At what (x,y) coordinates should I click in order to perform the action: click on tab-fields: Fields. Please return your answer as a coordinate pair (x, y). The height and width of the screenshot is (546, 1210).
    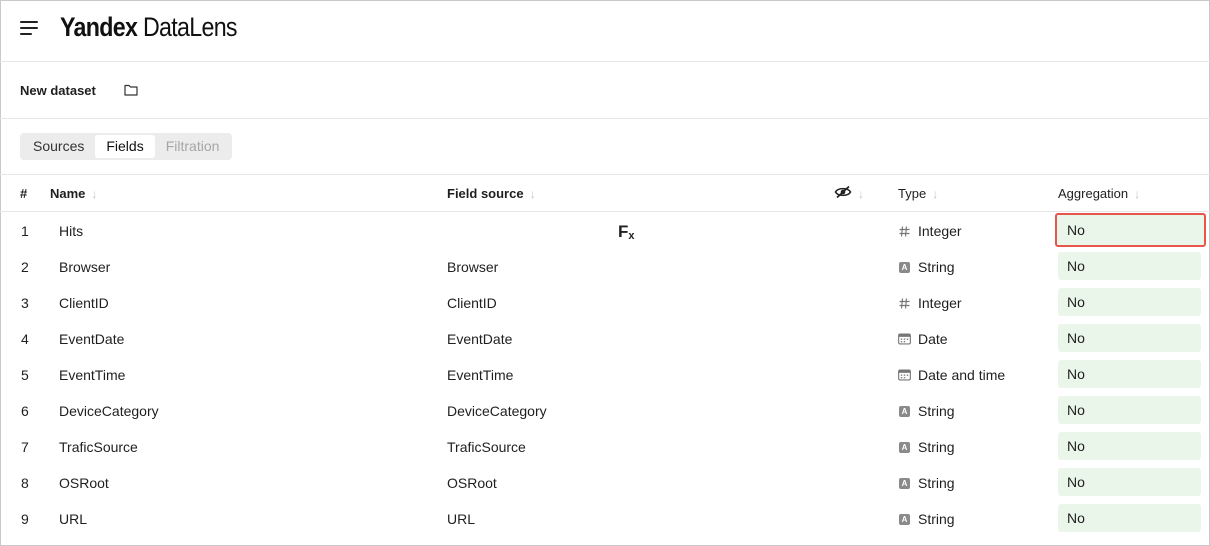
    Looking at the image, I should click on (125, 146).